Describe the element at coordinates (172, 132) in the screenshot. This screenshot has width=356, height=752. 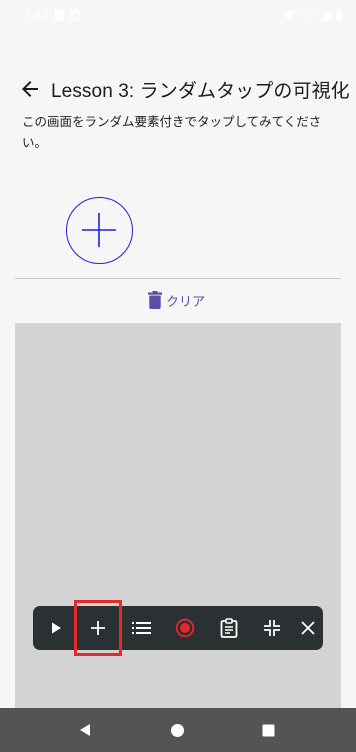
I see `description-text: この画面をランダム要素付きでタップしてみてください。` at that location.